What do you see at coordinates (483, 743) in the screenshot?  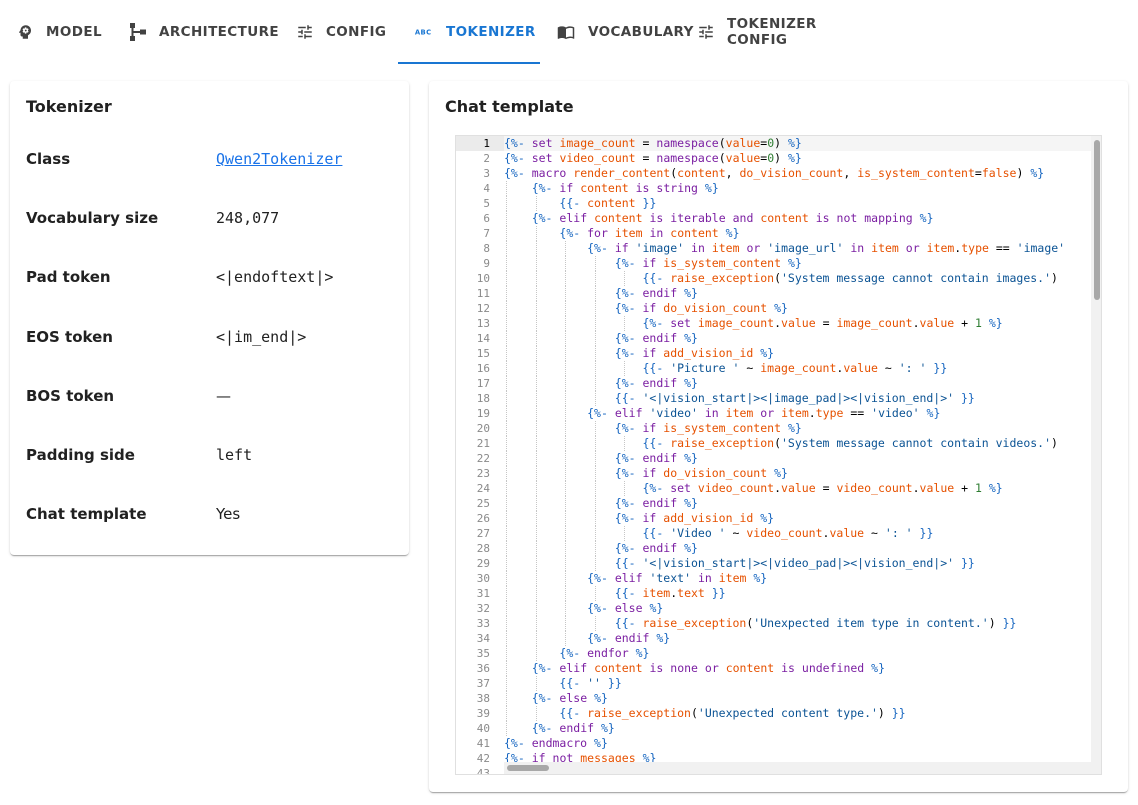 I see `line-number: 41` at bounding box center [483, 743].